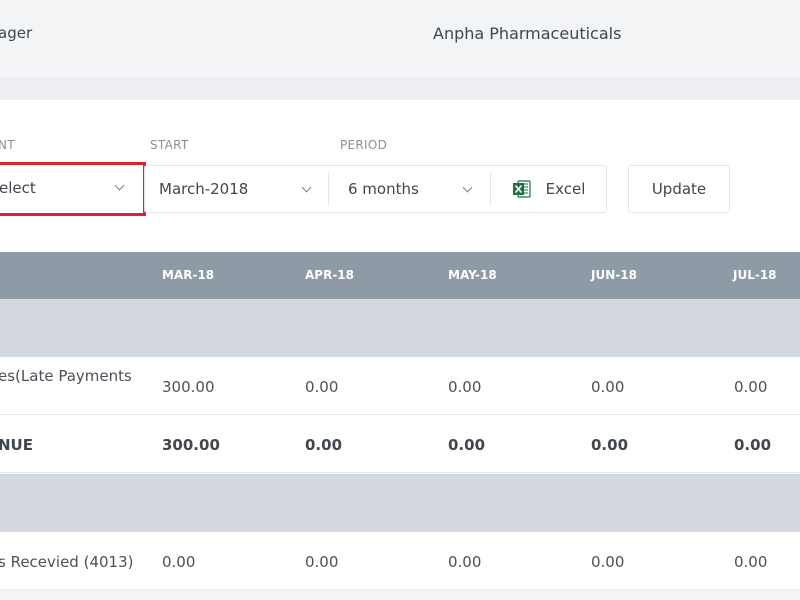 This screenshot has width=800, height=600. What do you see at coordinates (521, 189) in the screenshot?
I see `excel-icon` at bounding box center [521, 189].